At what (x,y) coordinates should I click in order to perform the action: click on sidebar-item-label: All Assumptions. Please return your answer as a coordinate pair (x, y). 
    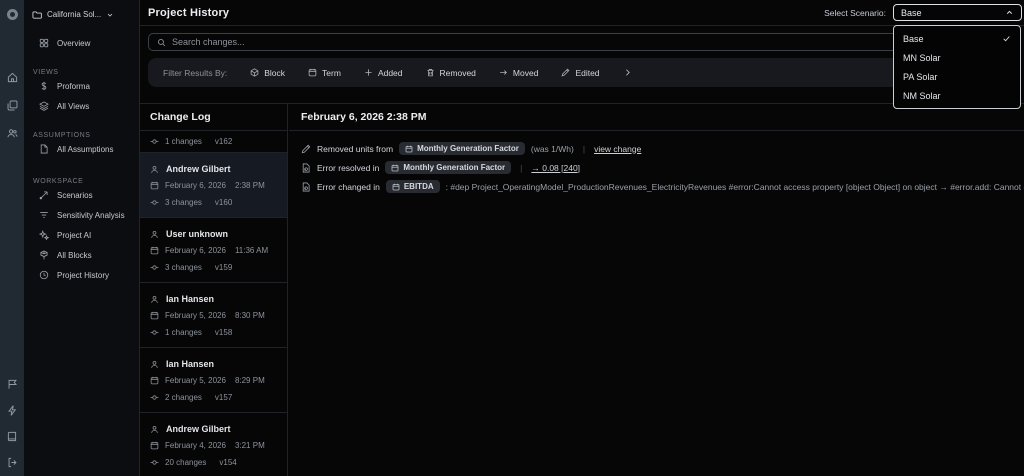
    Looking at the image, I should click on (85, 149).